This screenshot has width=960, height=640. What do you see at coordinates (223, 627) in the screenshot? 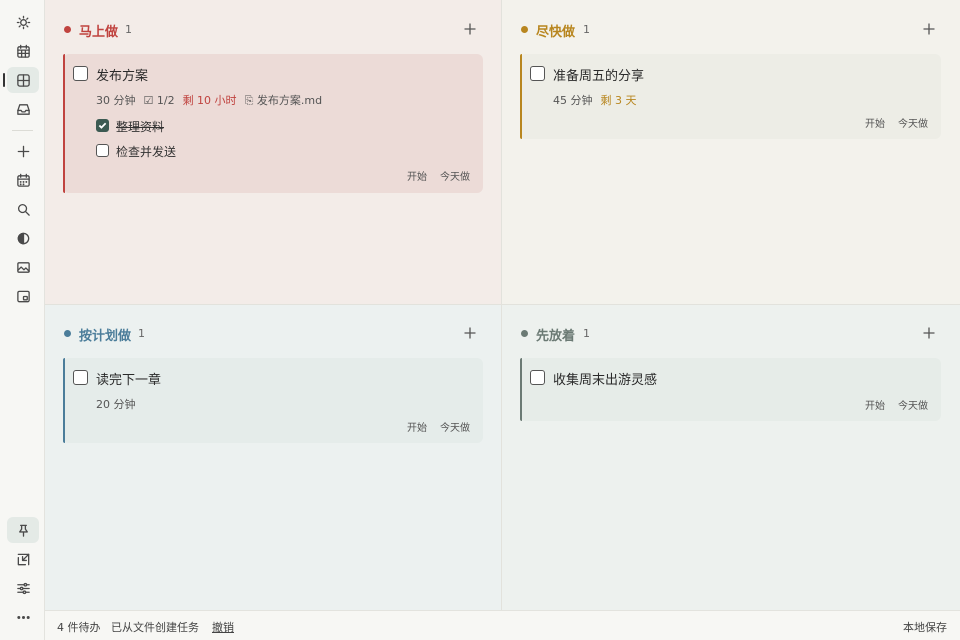
I see `undo-link: 撤销` at bounding box center [223, 627].